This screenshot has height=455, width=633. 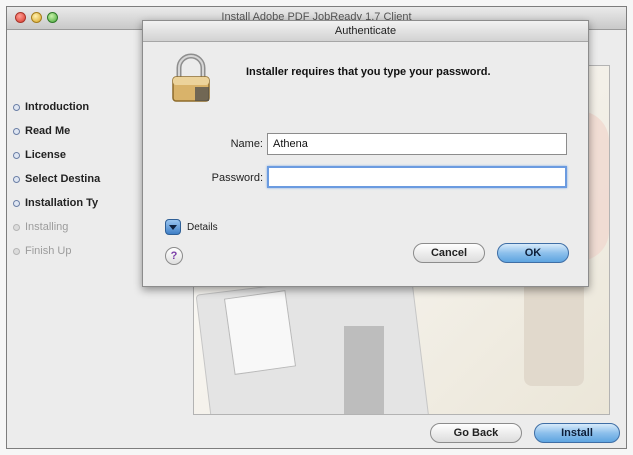 I want to click on background-screen-image, so click(x=260, y=332).